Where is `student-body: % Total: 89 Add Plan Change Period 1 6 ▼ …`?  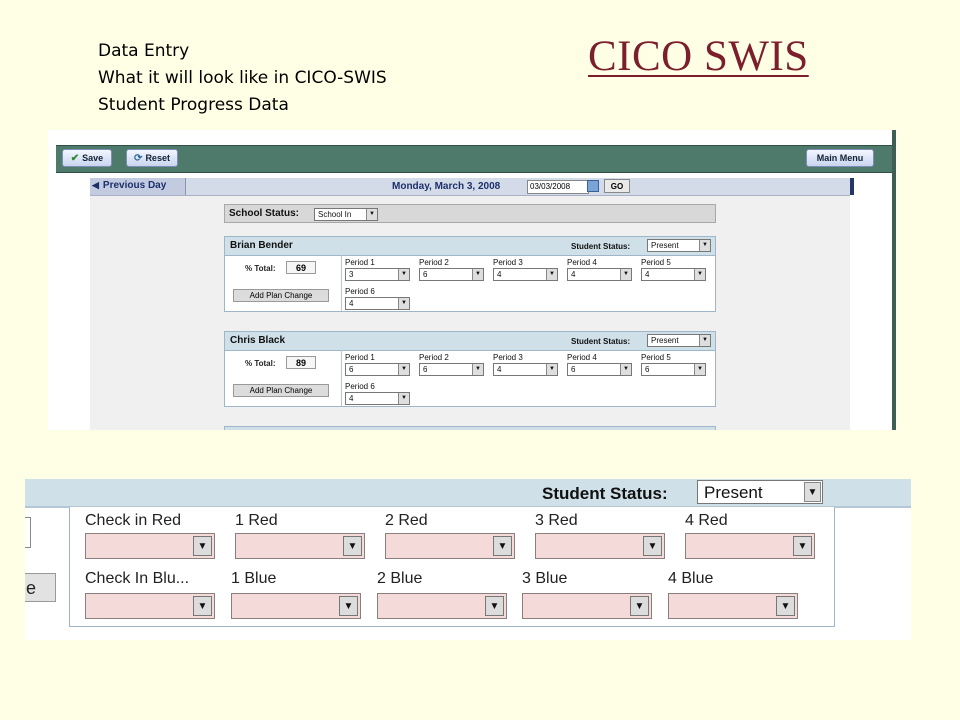
student-body: % Total: 89 Add Plan Change Period 1 6 ▼ … is located at coordinates (470, 378).